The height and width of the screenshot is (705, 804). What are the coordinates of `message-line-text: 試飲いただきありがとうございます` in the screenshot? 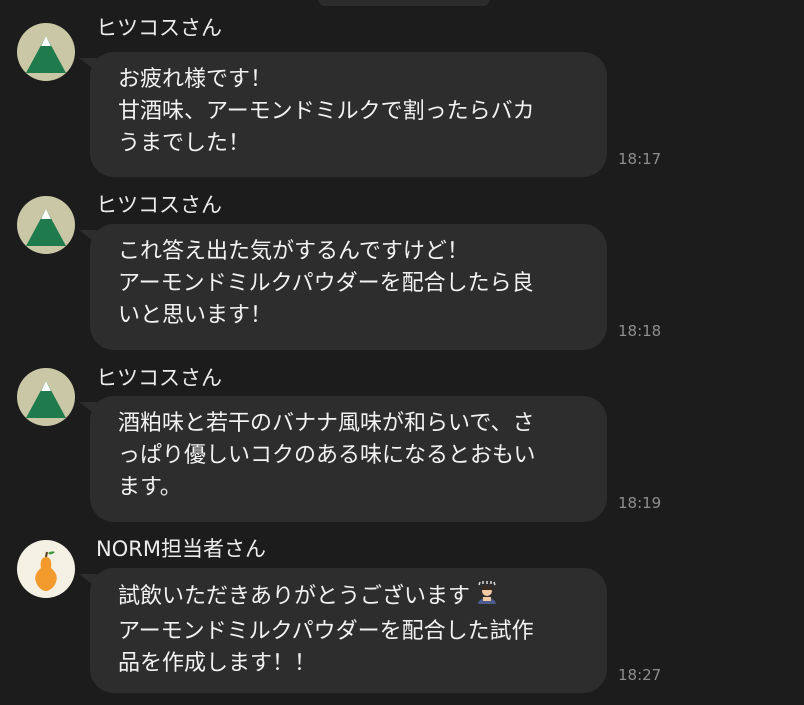 It's located at (294, 596).